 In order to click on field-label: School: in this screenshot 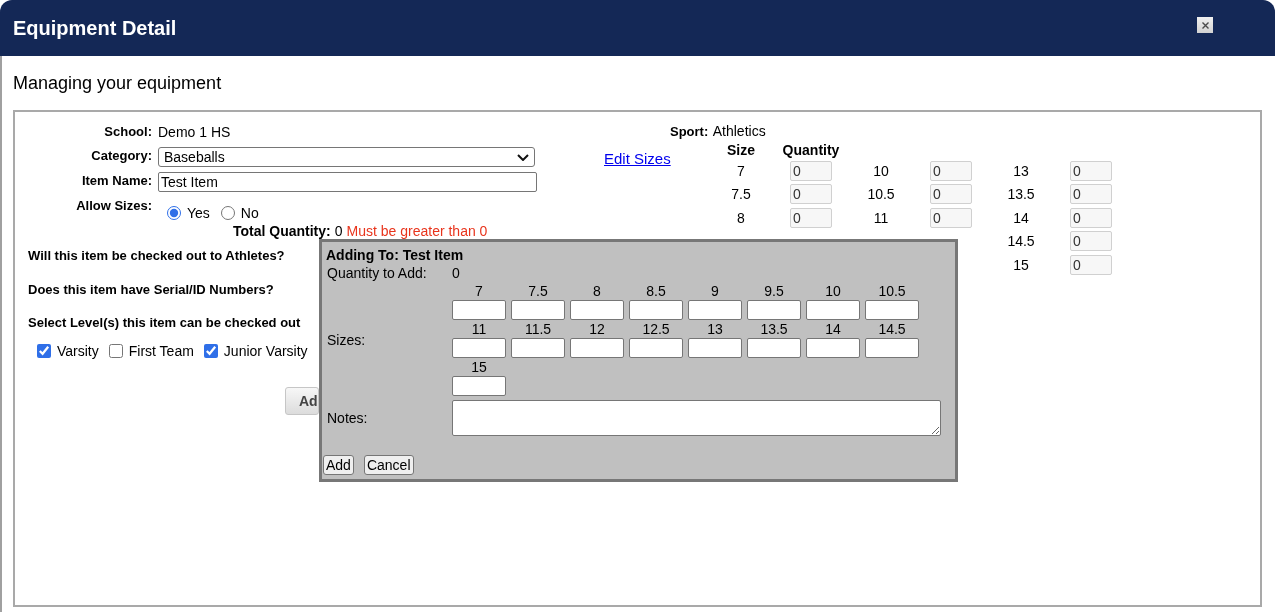, I will do `click(128, 131)`.